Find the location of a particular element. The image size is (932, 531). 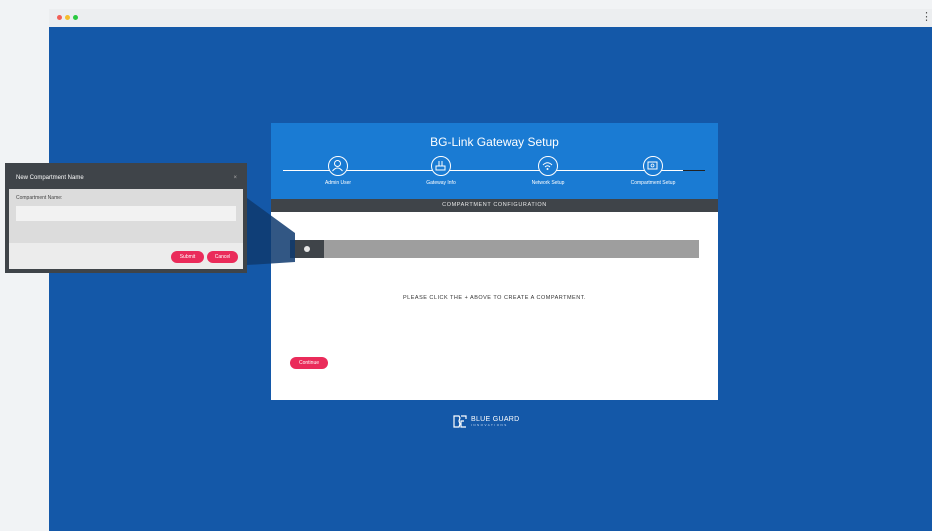

submit-button: Submit is located at coordinates (187, 257).